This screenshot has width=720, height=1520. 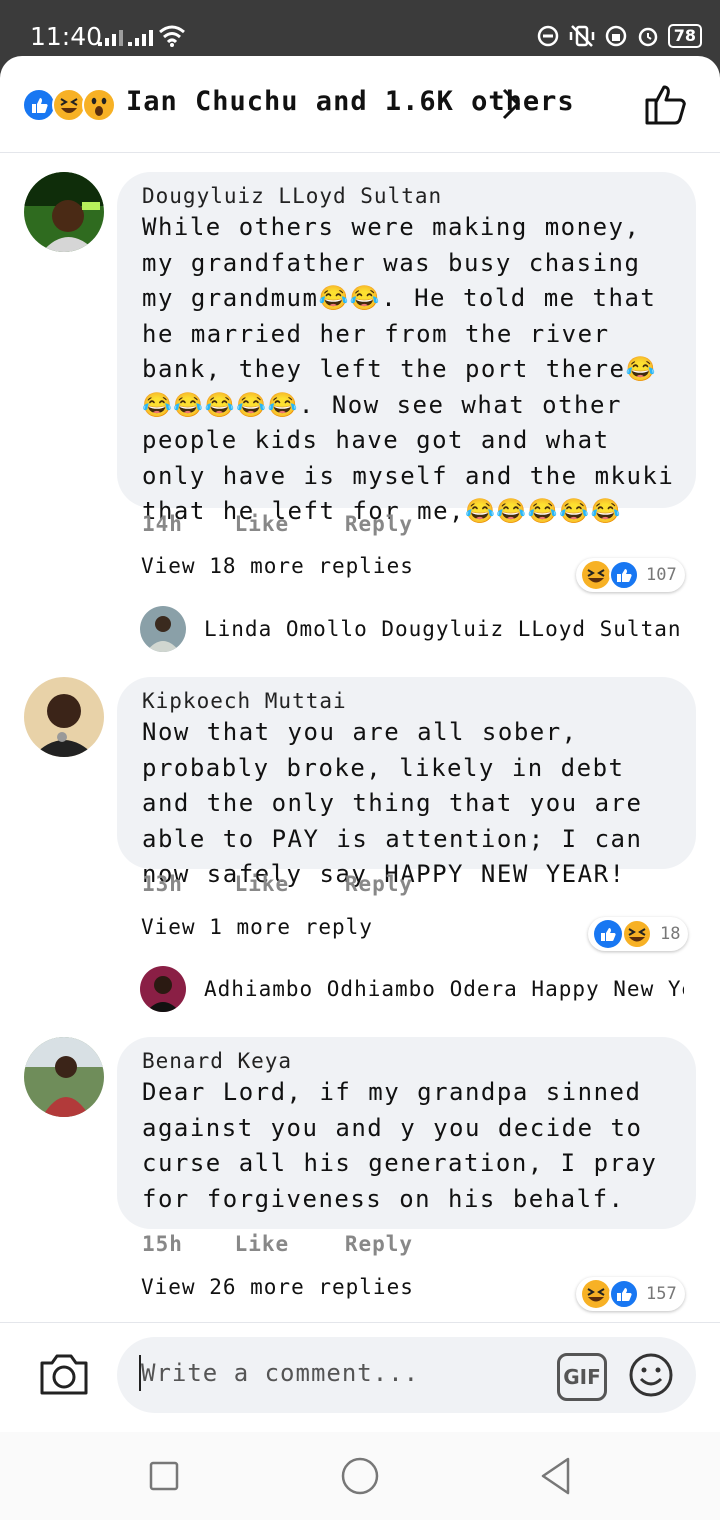 I want to click on emoji-icon, so click(x=651, y=1375).